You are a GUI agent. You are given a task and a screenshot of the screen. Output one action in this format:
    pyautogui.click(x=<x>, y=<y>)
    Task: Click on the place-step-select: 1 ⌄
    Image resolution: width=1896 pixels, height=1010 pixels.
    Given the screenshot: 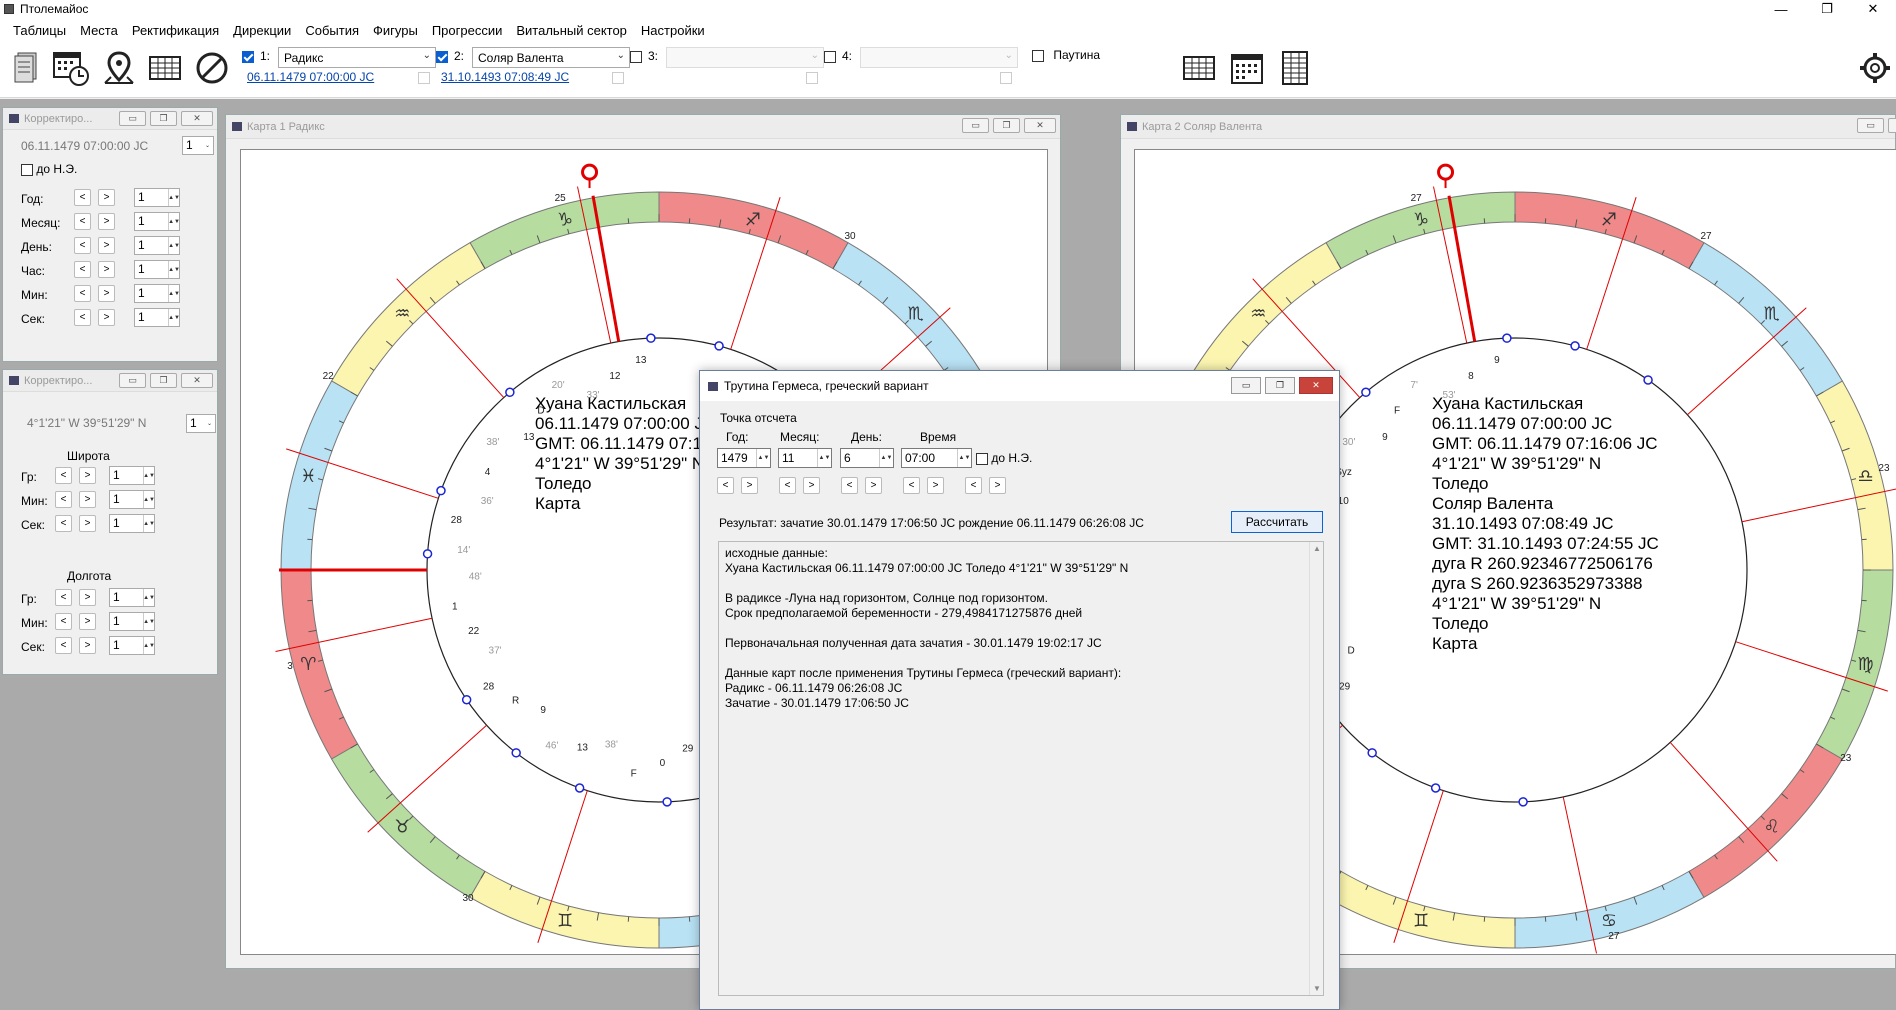 What is the action you would take?
    pyautogui.click(x=201, y=423)
    